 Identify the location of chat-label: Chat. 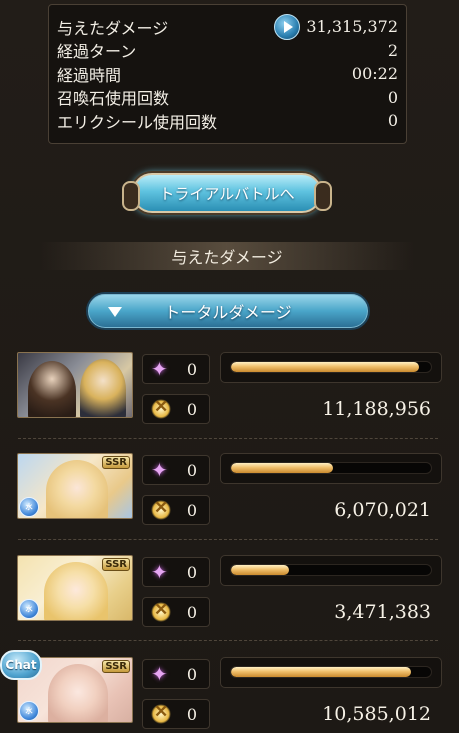
(21, 665).